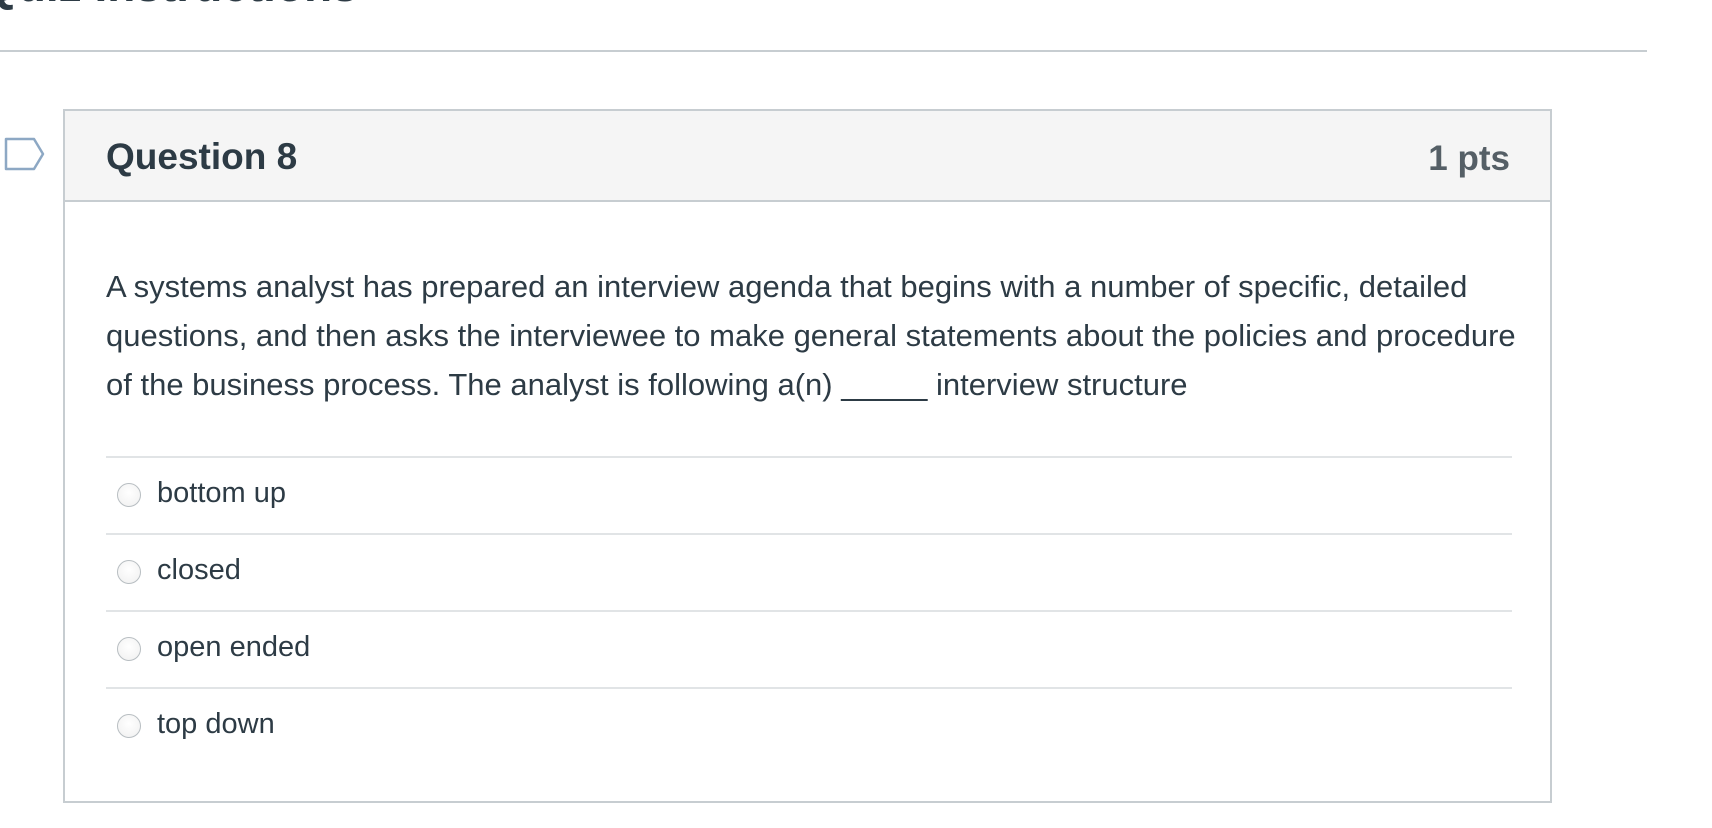 The image size is (1712, 828). I want to click on answer-option: closed, so click(809, 573).